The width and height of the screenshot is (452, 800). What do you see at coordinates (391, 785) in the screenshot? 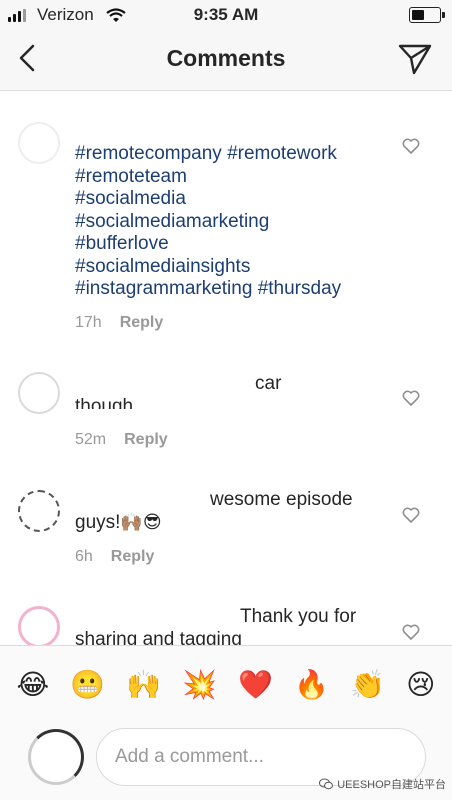
I see `watermark-text: UEESHOP自建站平台` at bounding box center [391, 785].